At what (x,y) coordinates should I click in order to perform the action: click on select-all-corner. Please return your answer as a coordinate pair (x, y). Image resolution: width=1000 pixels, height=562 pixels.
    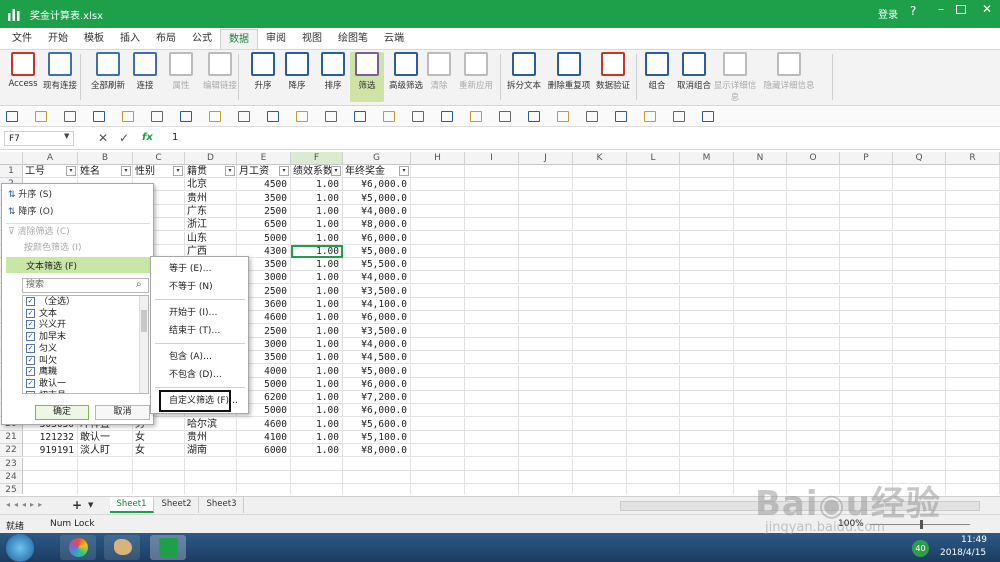
    Looking at the image, I should click on (11, 158).